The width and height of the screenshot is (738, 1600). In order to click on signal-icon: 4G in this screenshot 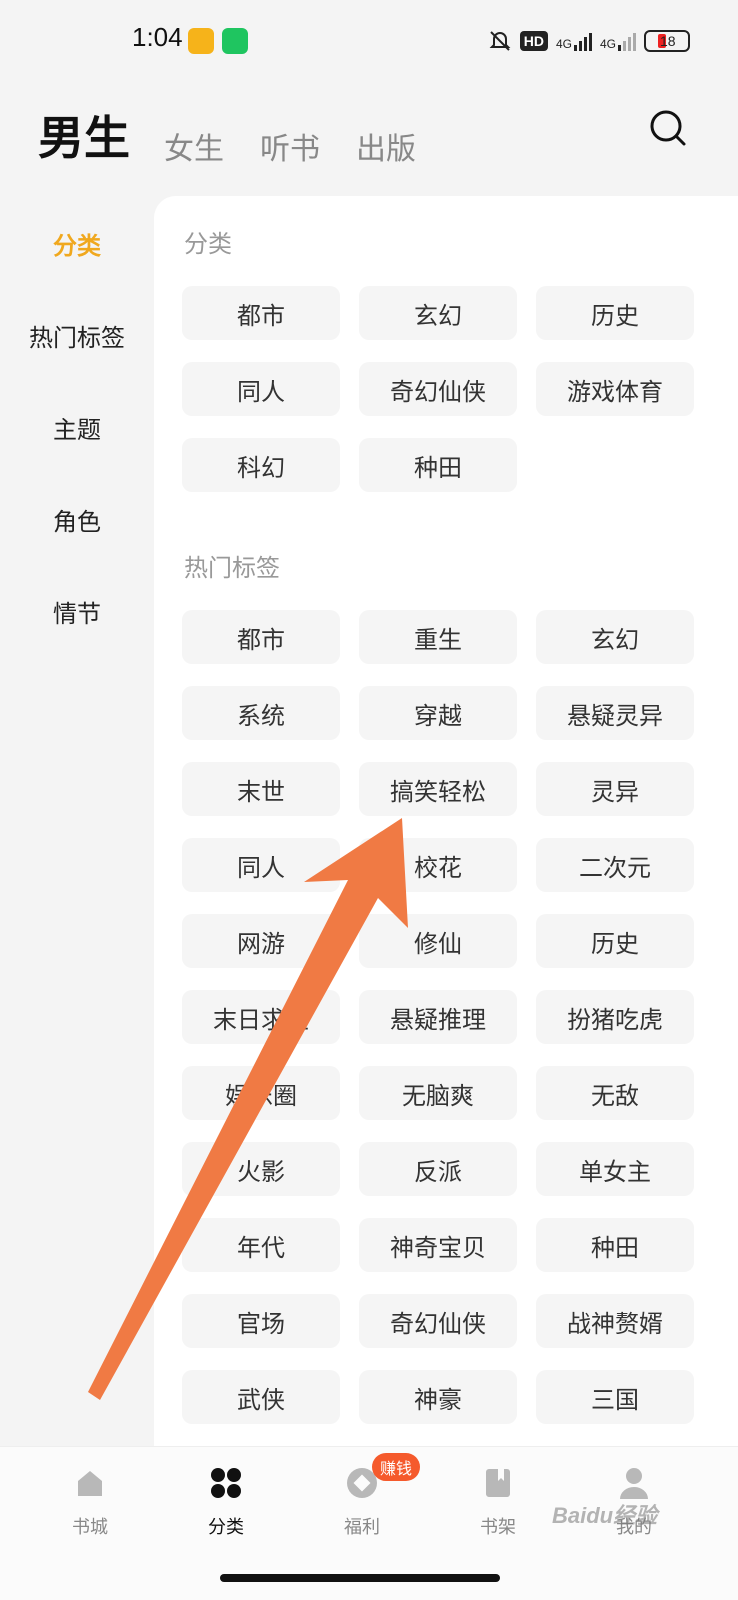, I will do `click(574, 41)`.